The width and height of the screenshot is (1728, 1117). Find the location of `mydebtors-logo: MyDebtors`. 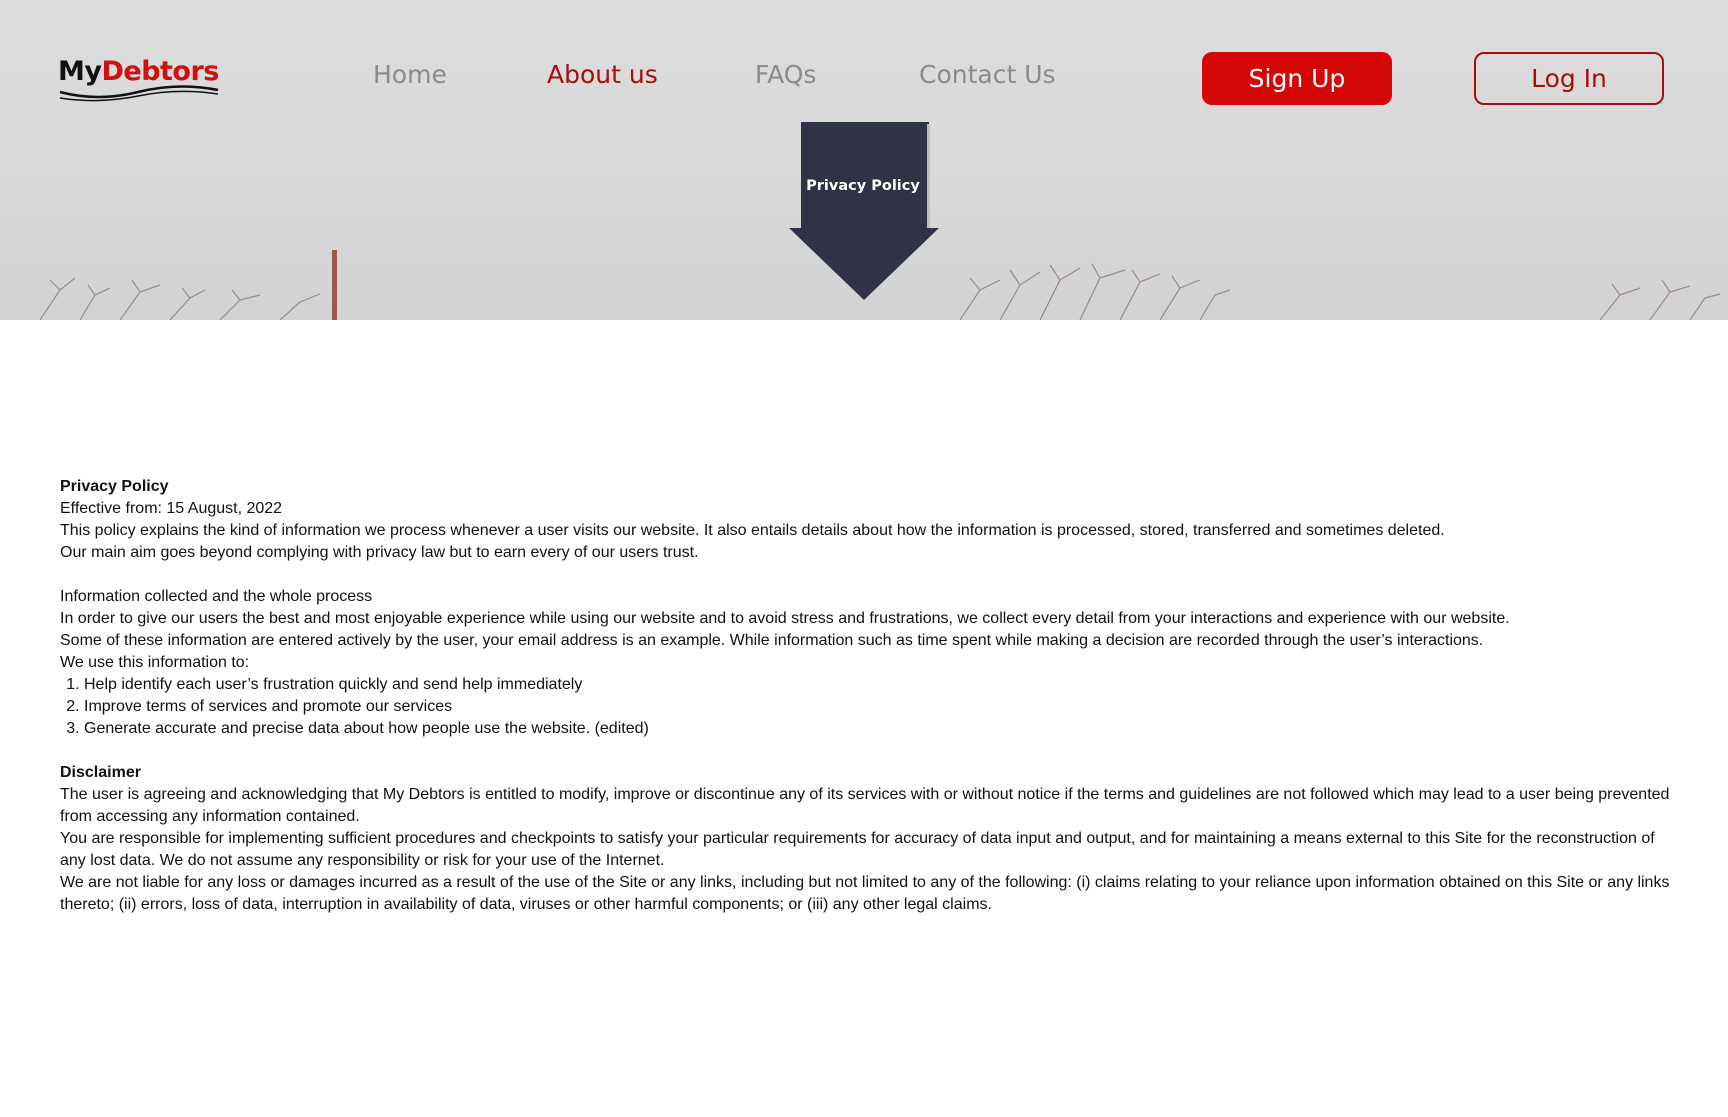

mydebtors-logo: MyDebtors is located at coordinates (141, 79).